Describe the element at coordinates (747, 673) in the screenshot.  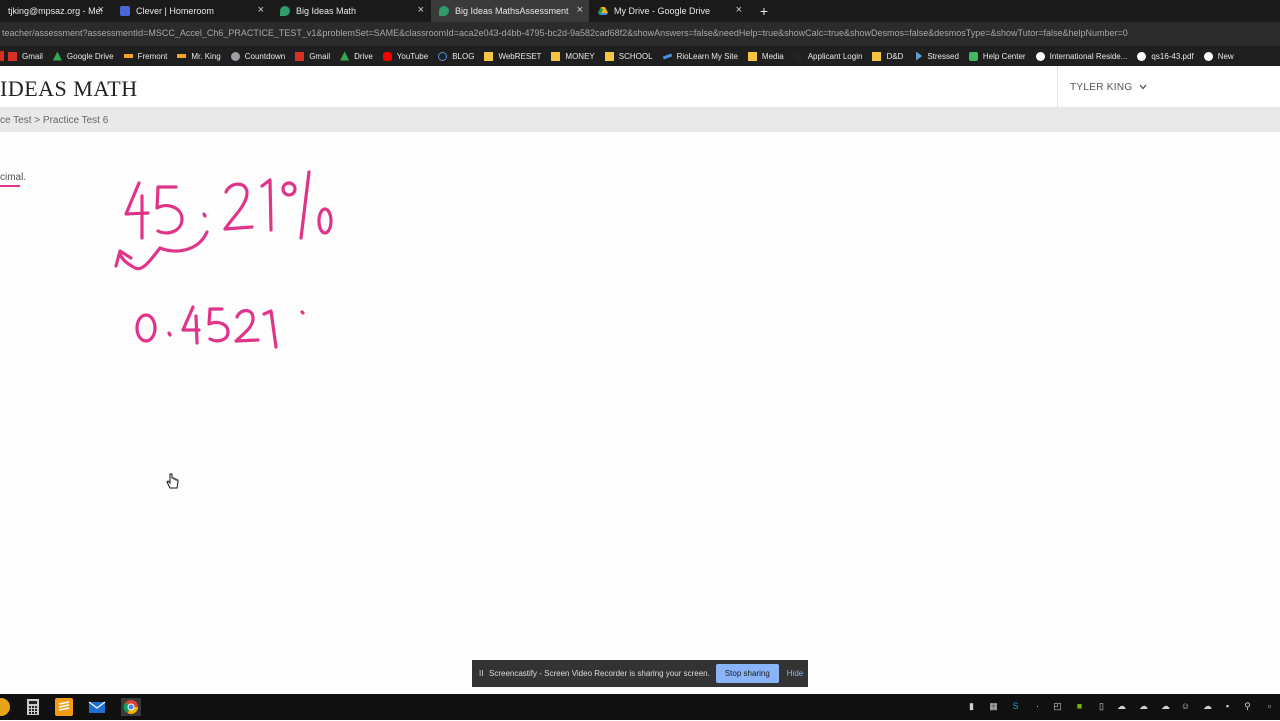
I see `stop-sharing-button: Stop sharing` at that location.